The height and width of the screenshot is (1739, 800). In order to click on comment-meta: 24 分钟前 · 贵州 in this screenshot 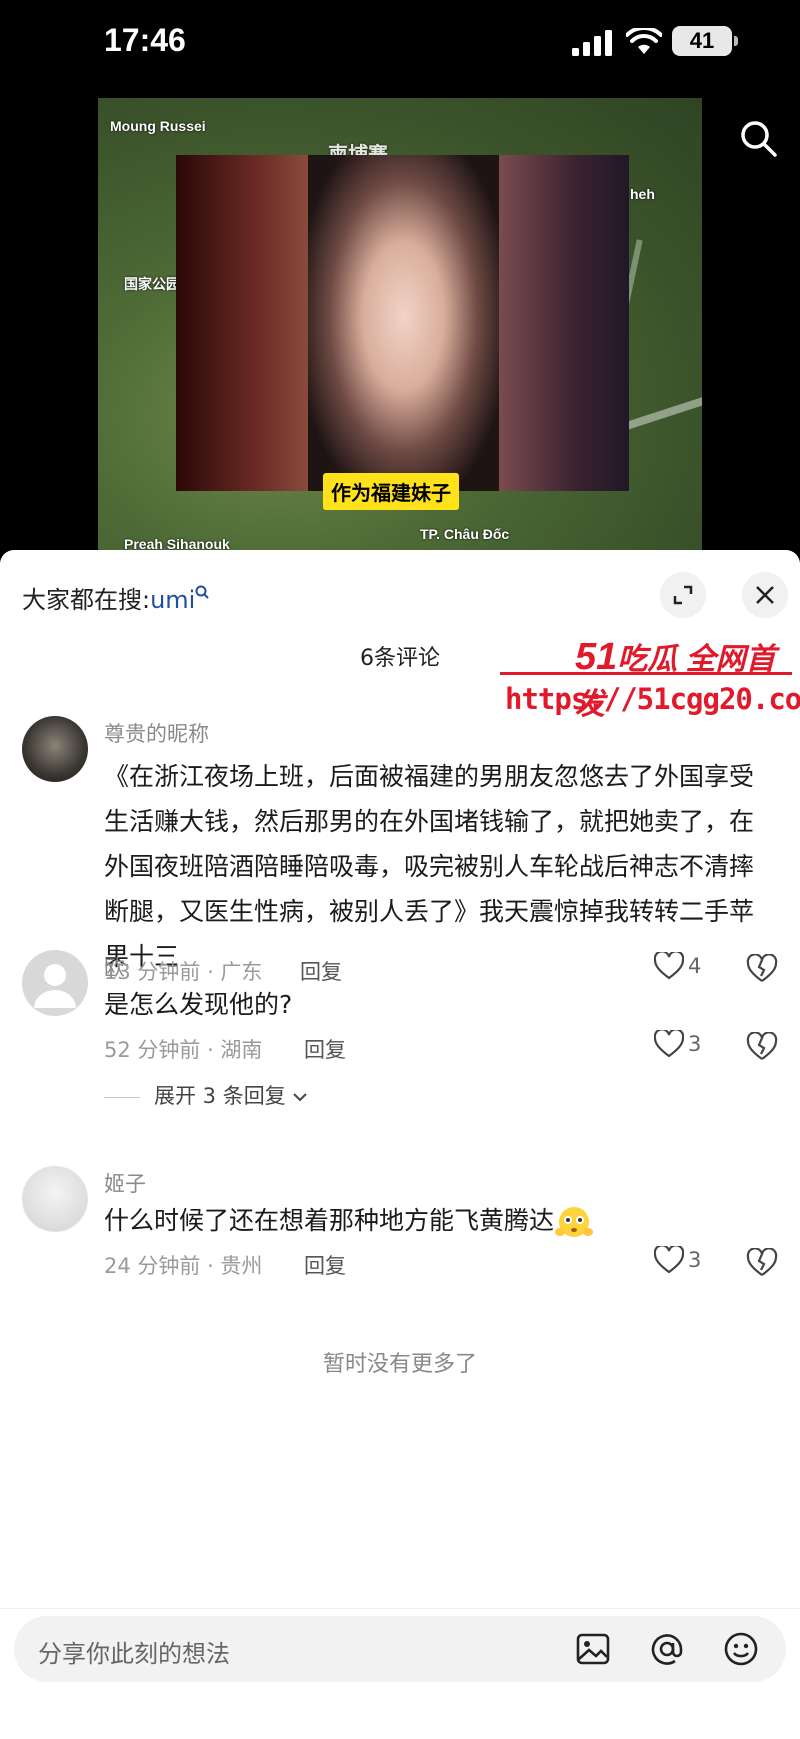, I will do `click(183, 1266)`.